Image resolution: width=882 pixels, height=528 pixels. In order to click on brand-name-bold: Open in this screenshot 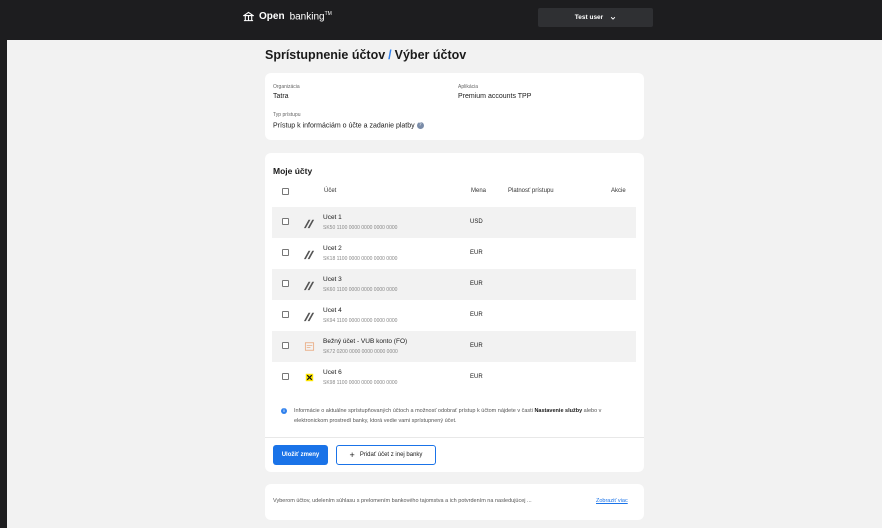, I will do `click(272, 17)`.